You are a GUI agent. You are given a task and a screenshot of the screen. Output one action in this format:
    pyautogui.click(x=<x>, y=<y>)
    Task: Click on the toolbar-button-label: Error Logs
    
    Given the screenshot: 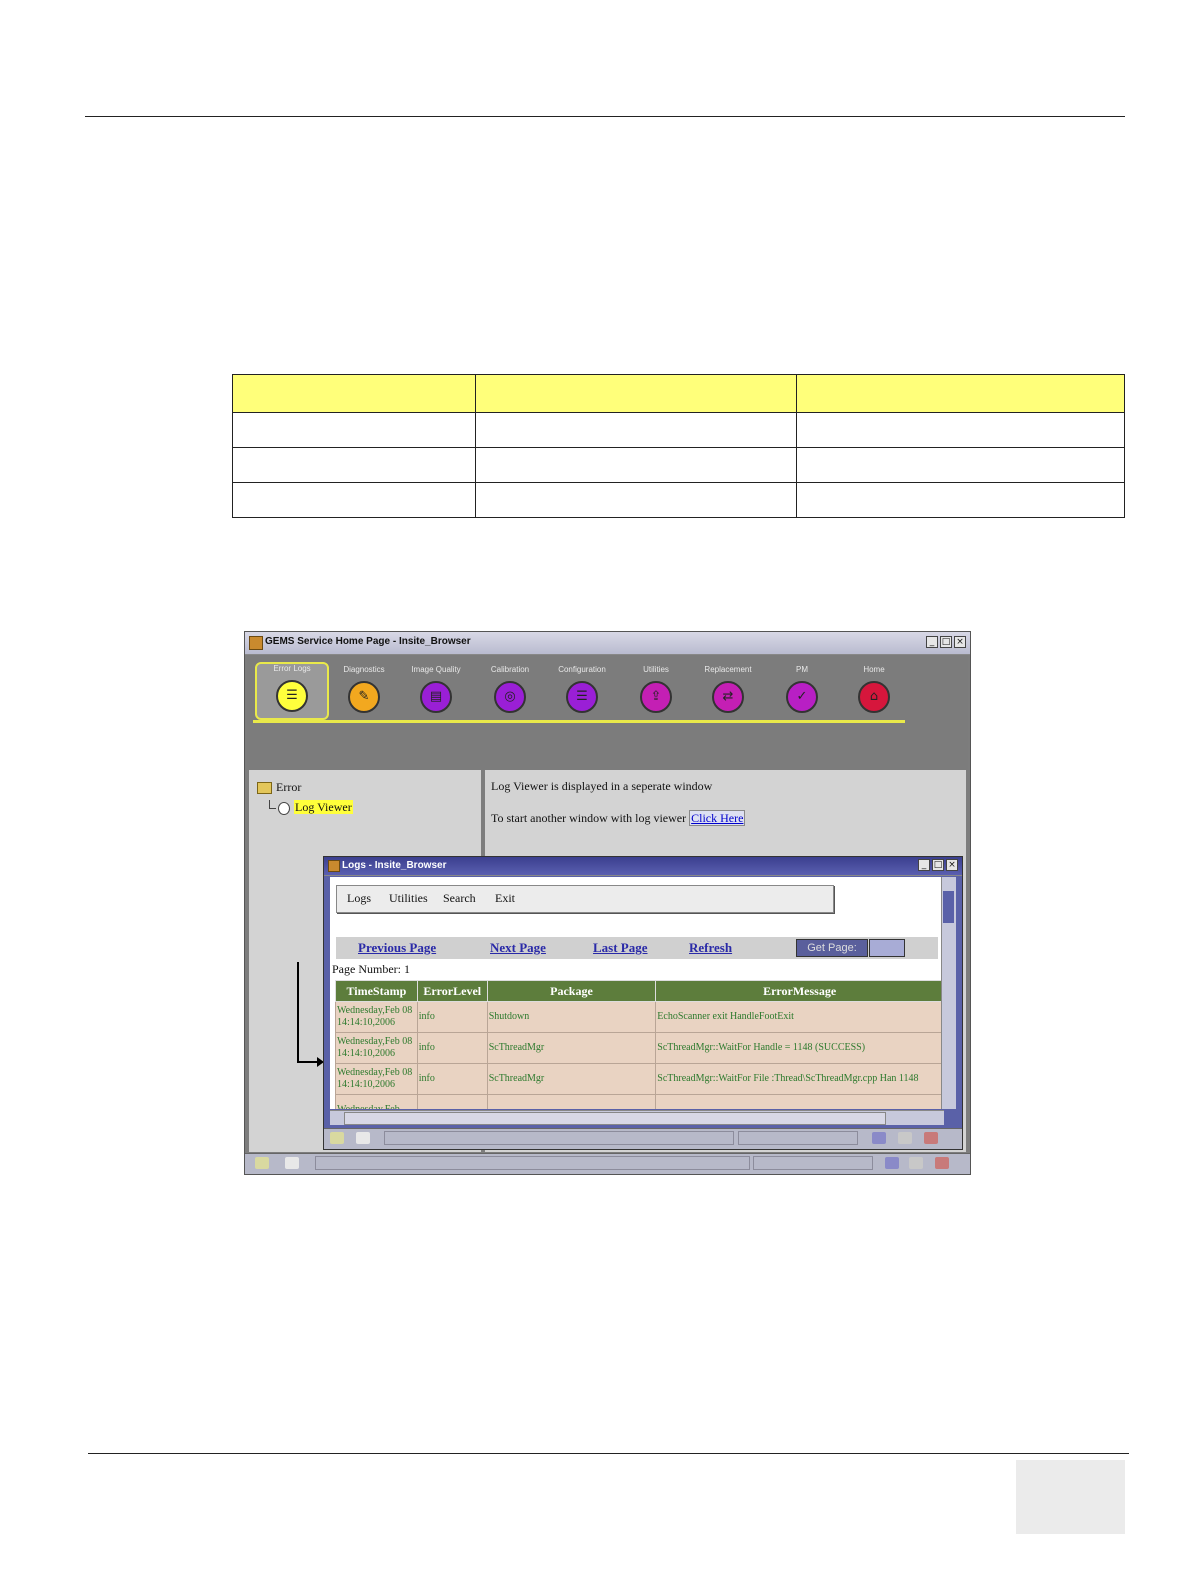 What is the action you would take?
    pyautogui.click(x=292, y=668)
    